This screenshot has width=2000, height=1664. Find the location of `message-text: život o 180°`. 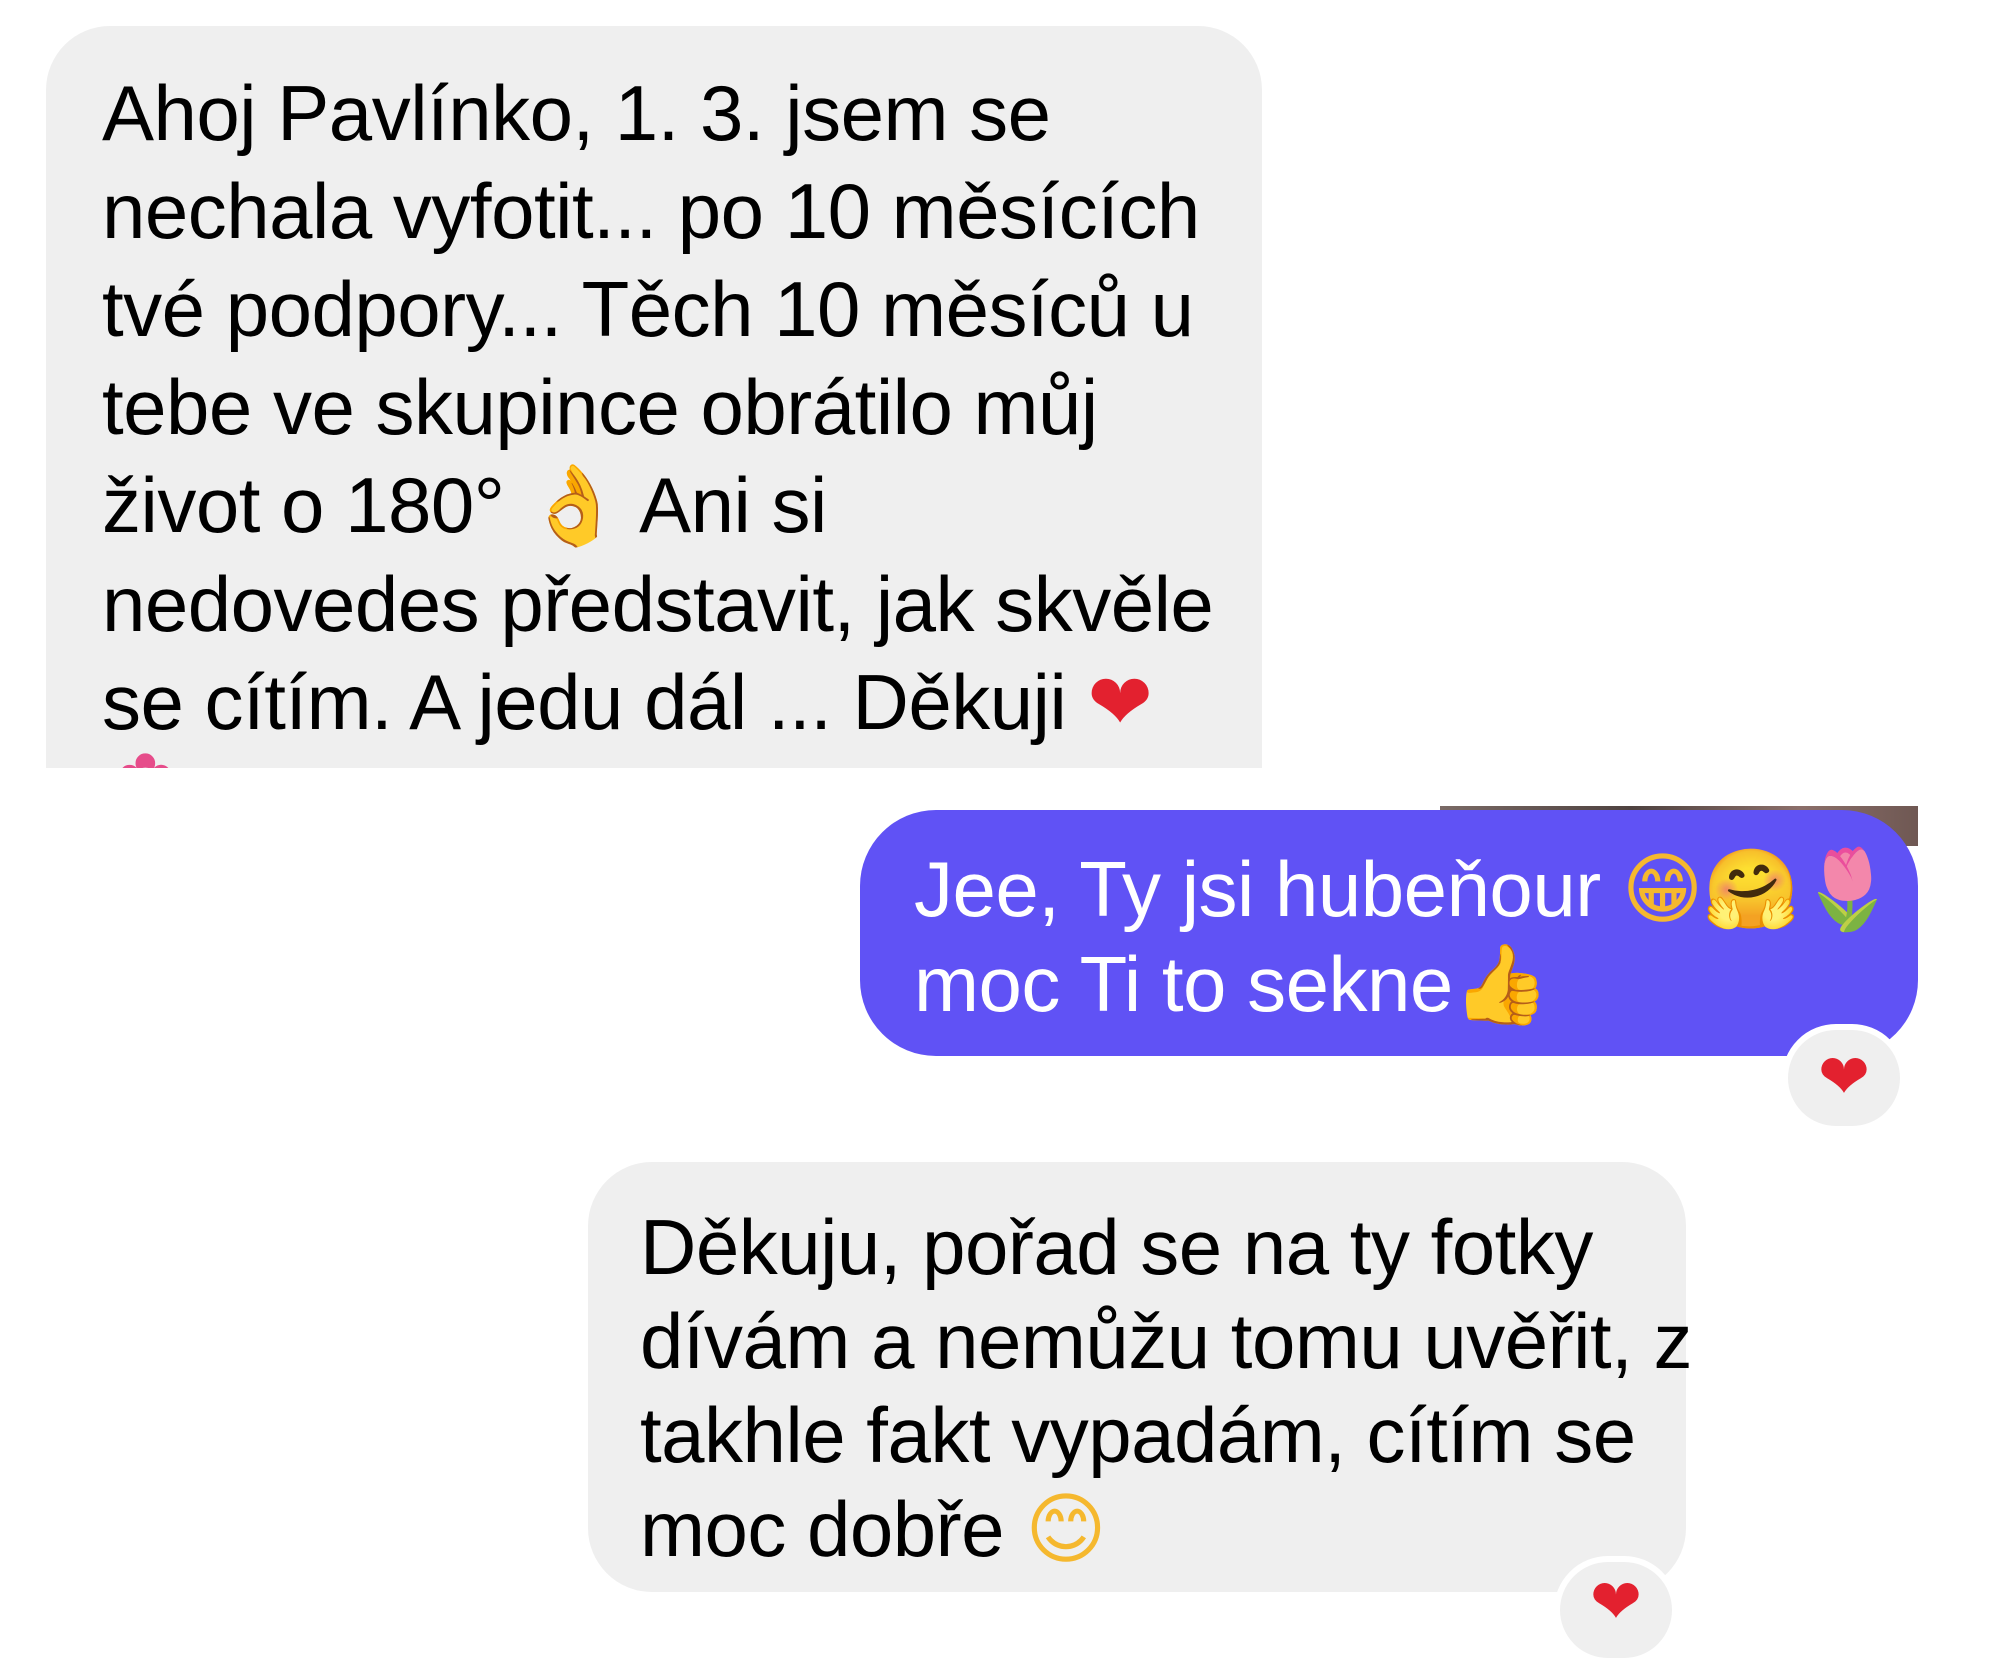

message-text: život o 180° is located at coordinates (303, 505).